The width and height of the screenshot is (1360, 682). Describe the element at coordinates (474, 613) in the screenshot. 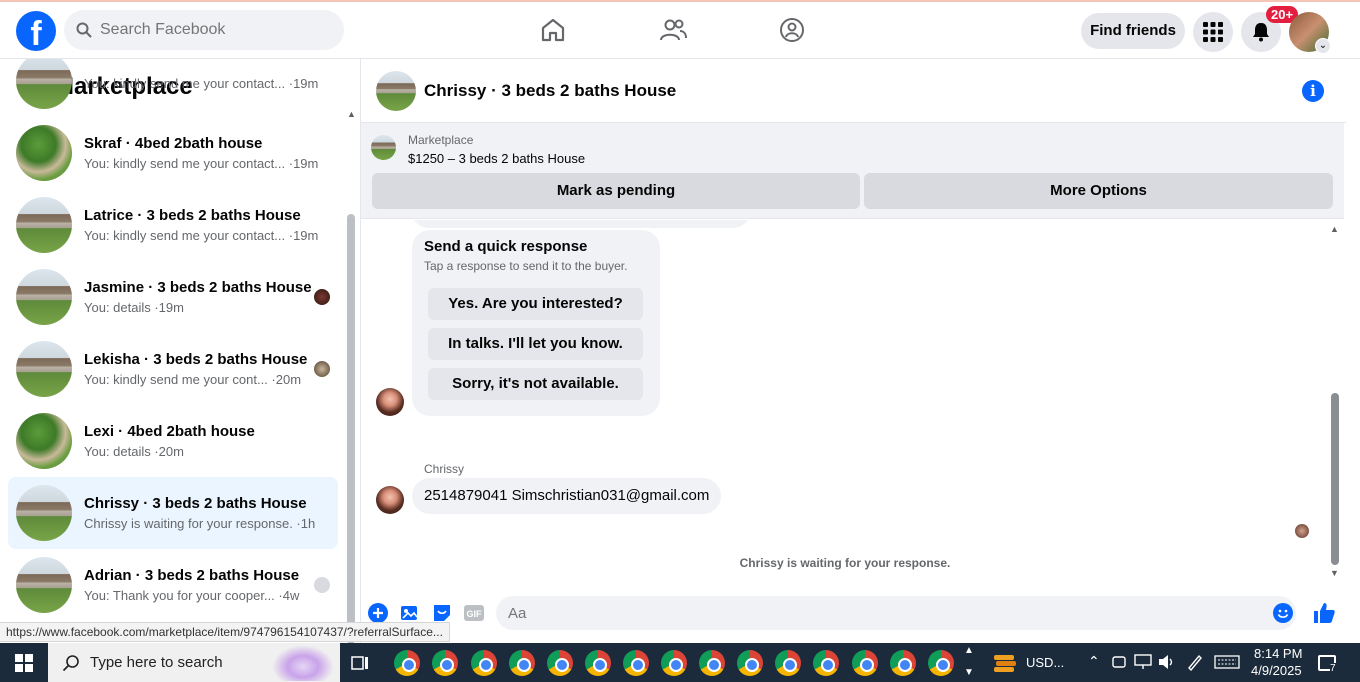

I see `gif-icon: GIF` at that location.